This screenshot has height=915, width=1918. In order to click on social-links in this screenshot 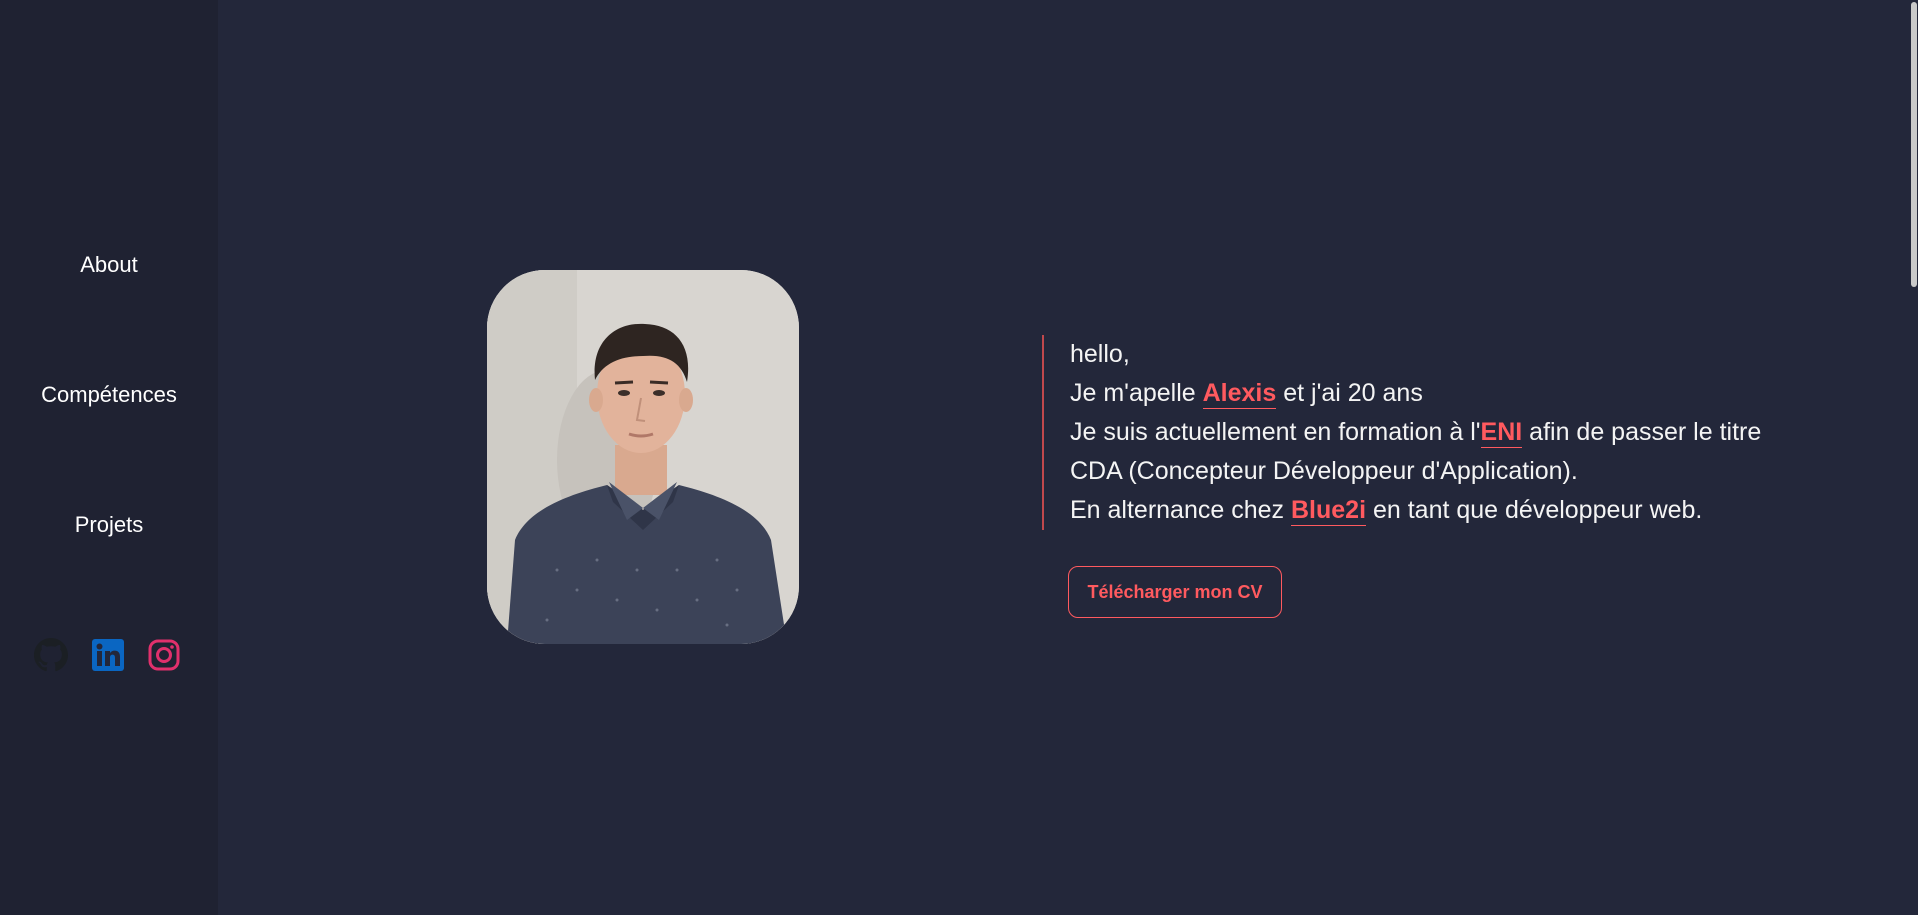, I will do `click(109, 656)`.